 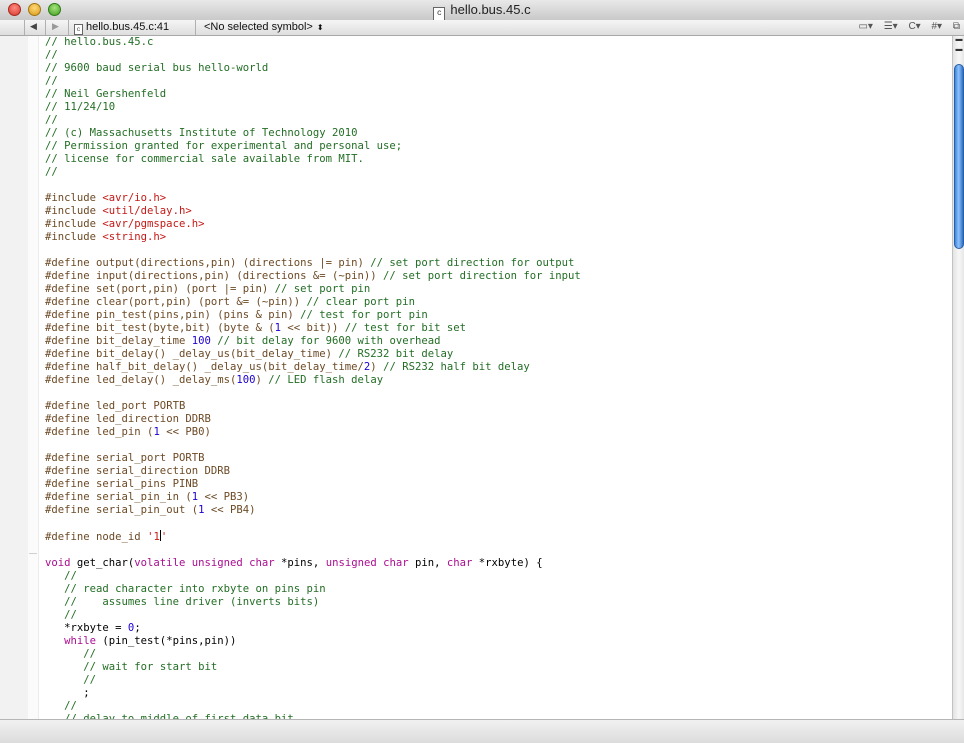 I want to click on file-history-popup: c hello.bus.45.c:41, so click(x=121, y=28).